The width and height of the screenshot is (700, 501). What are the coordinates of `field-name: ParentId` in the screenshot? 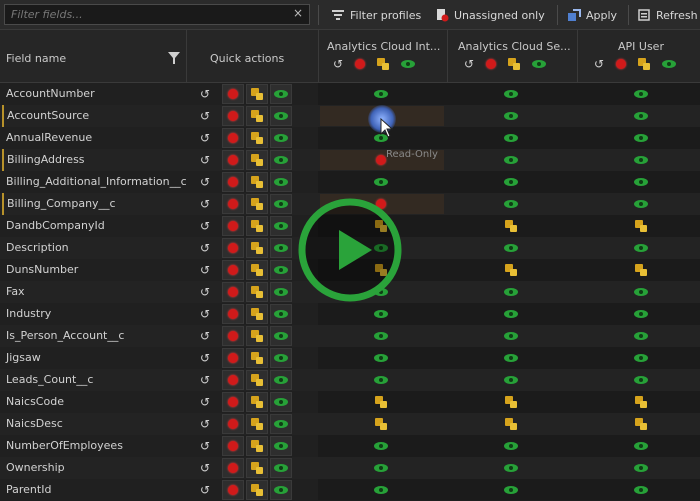 It's located at (28, 490).